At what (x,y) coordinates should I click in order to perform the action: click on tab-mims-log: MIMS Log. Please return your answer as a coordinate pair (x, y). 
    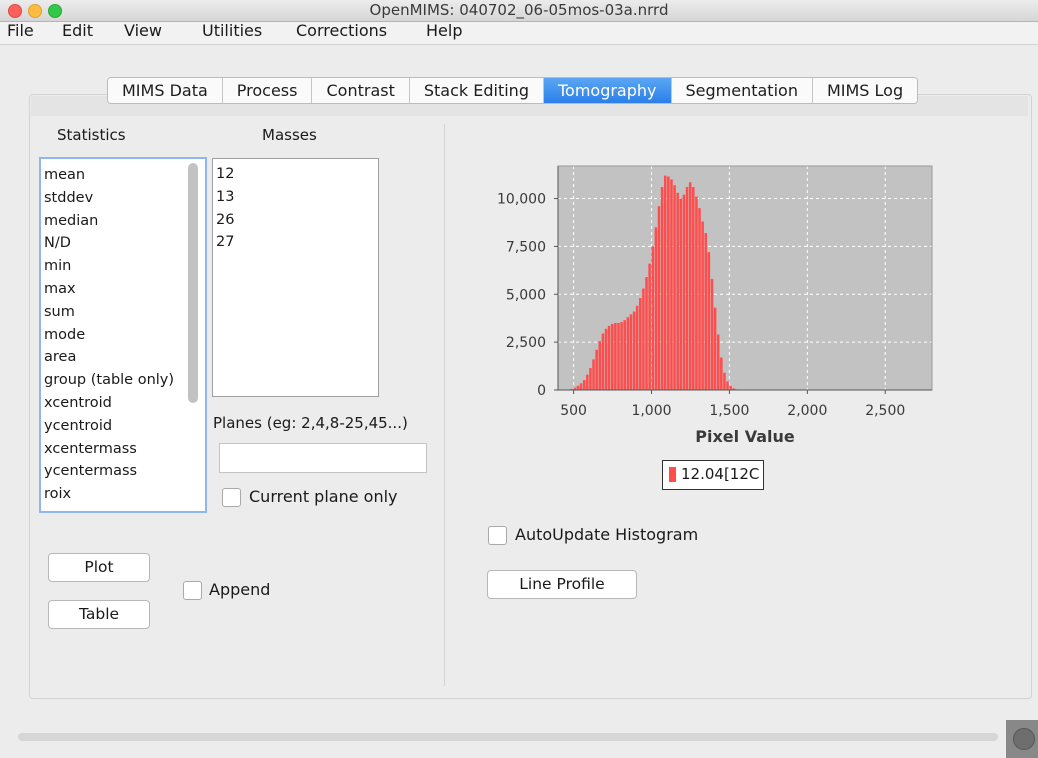
    Looking at the image, I should click on (865, 90).